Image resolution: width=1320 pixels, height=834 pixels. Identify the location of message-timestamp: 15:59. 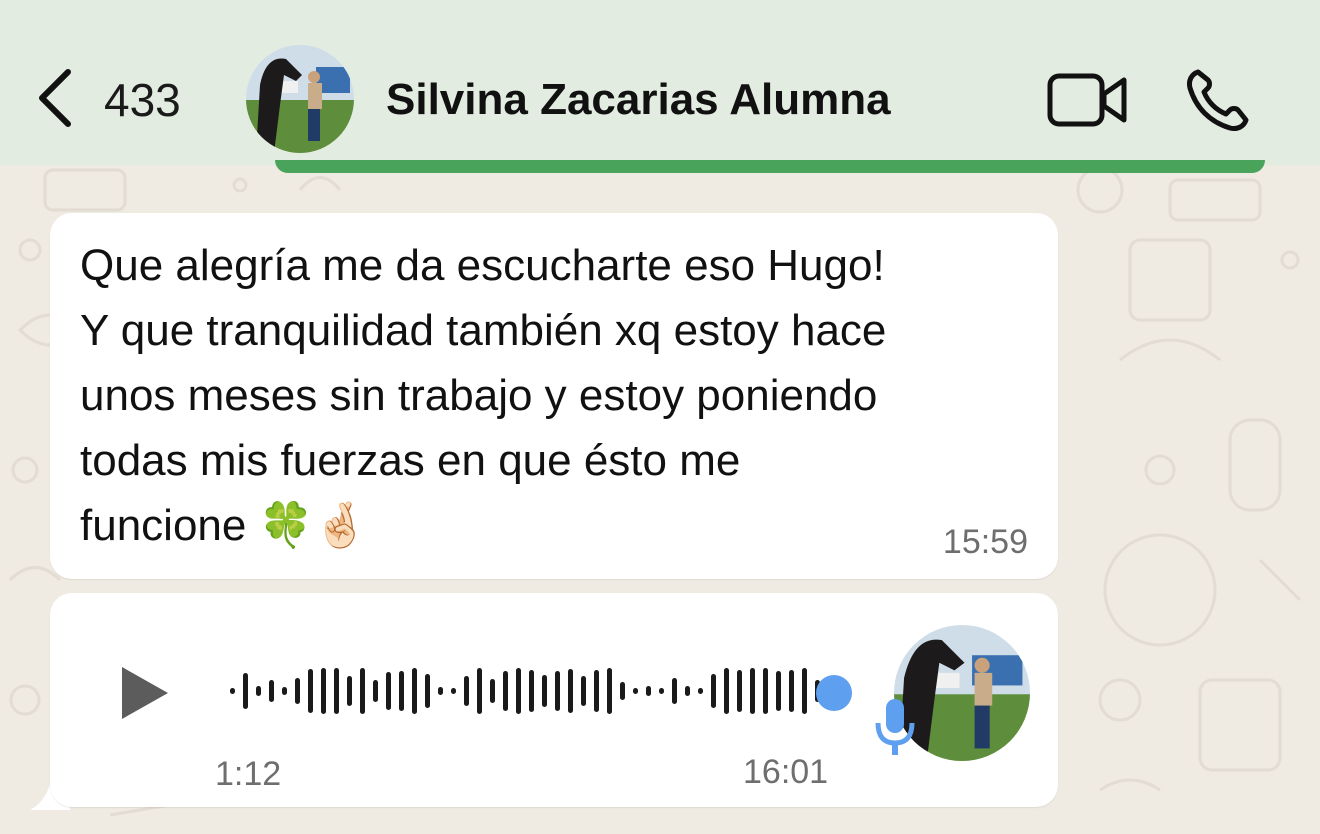
(985, 542).